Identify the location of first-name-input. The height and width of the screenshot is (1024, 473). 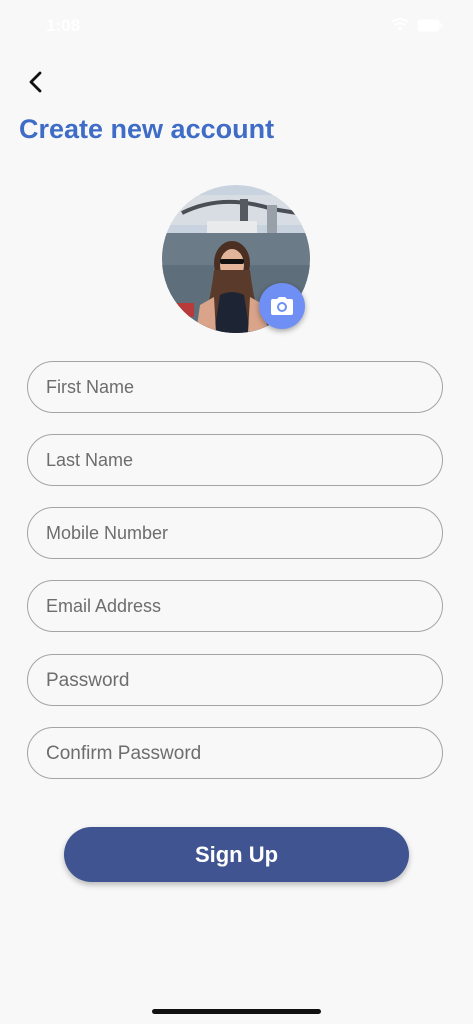
(235, 387).